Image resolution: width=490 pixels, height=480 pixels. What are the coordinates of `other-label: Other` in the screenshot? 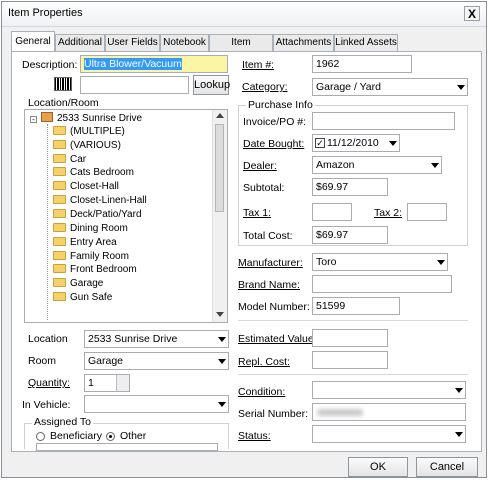 It's located at (133, 436).